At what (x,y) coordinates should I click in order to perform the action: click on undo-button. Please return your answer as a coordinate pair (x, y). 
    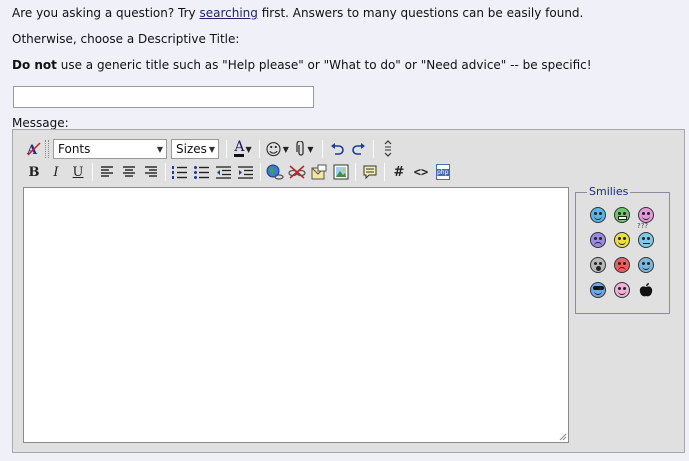
    Looking at the image, I should click on (337, 149).